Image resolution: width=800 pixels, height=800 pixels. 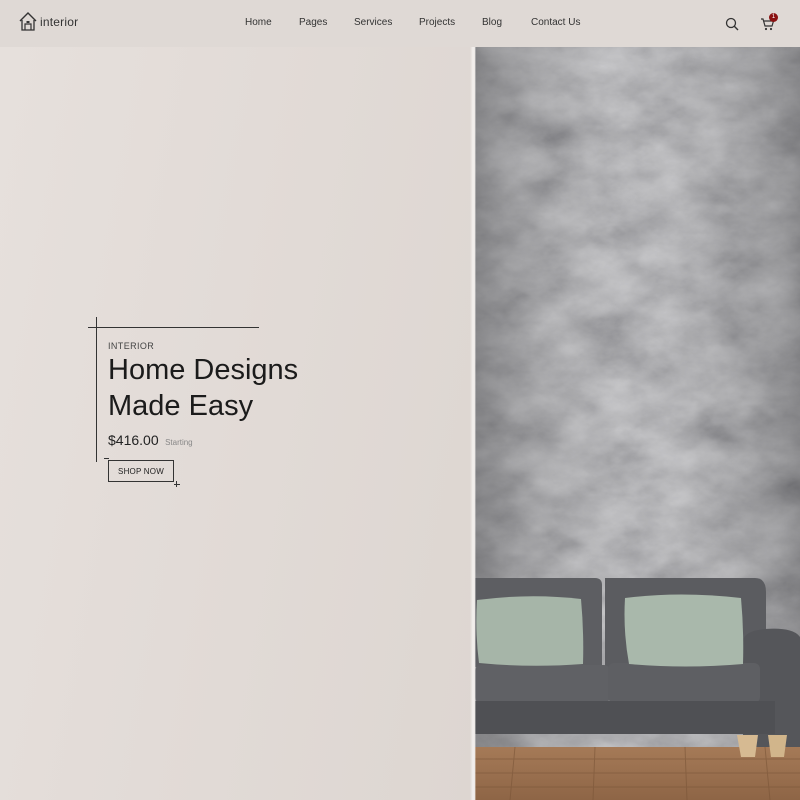 What do you see at coordinates (473, 423) in the screenshot?
I see `panel-divider` at bounding box center [473, 423].